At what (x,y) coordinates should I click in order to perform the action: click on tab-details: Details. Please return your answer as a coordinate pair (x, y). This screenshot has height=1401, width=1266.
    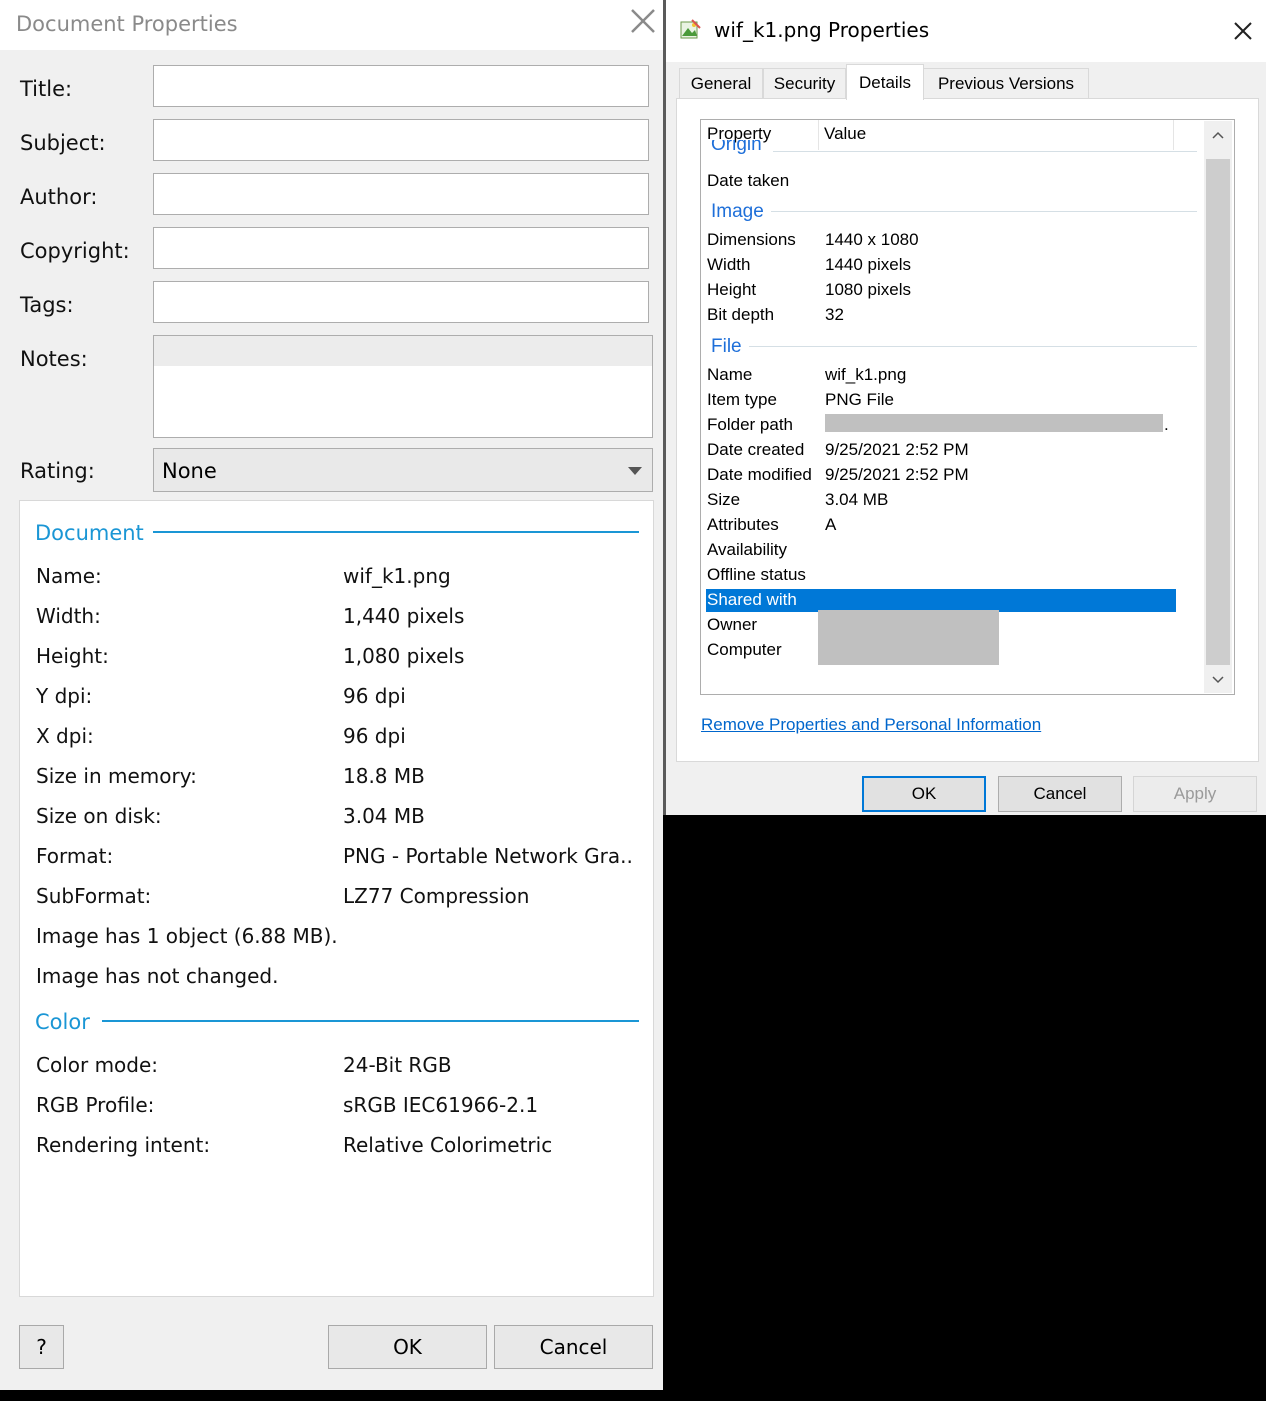
    Looking at the image, I should click on (885, 82).